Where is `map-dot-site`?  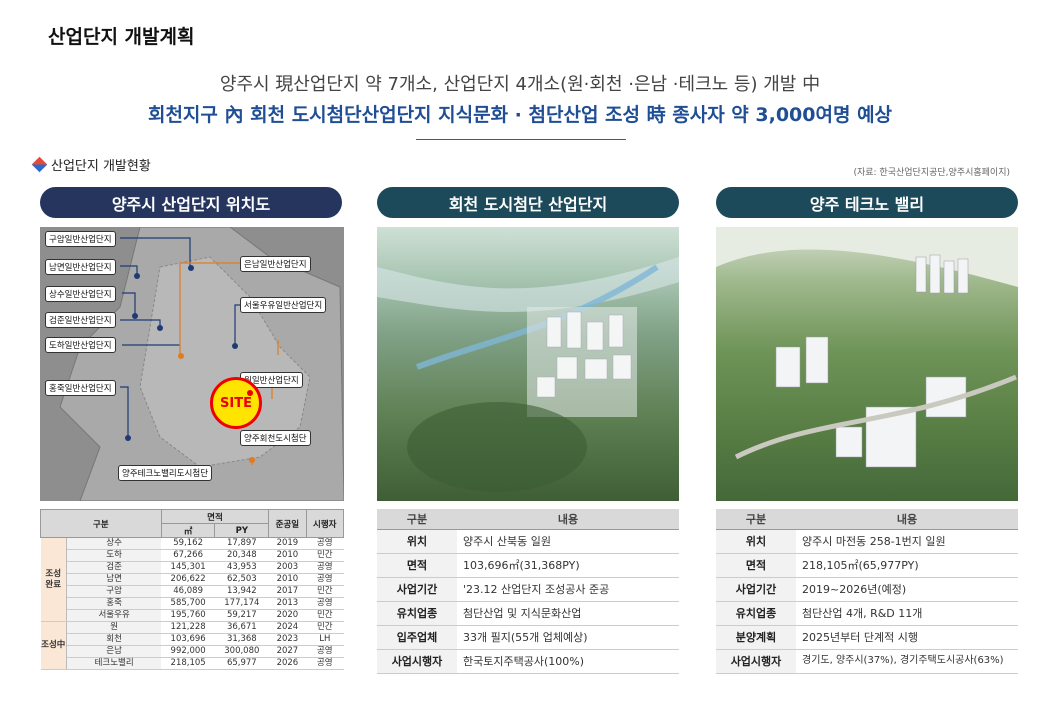 map-dot-site is located at coordinates (250, 393).